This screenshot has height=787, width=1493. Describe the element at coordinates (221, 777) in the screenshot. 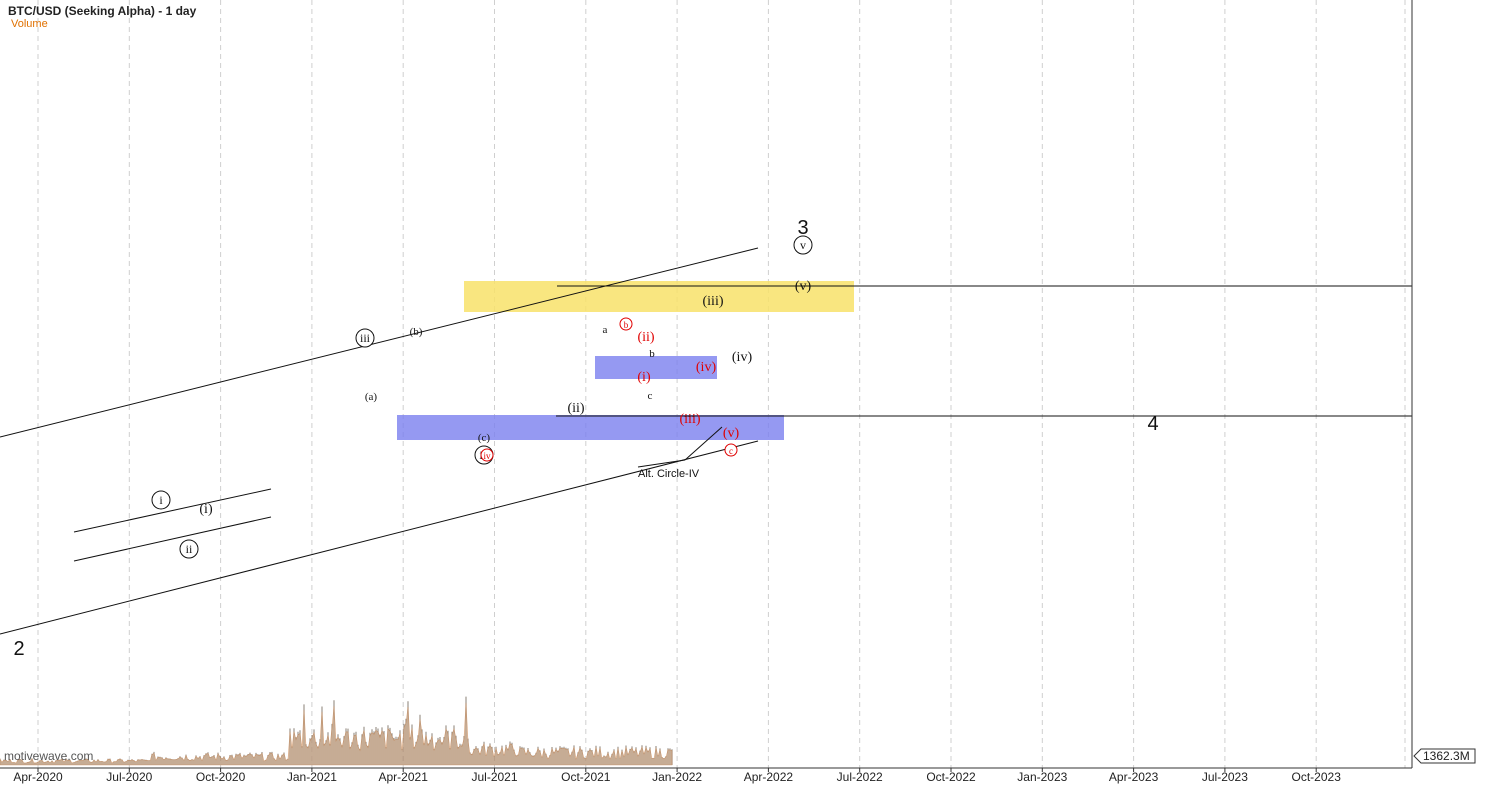

I see `x-tick-label: Oct-2020` at that location.